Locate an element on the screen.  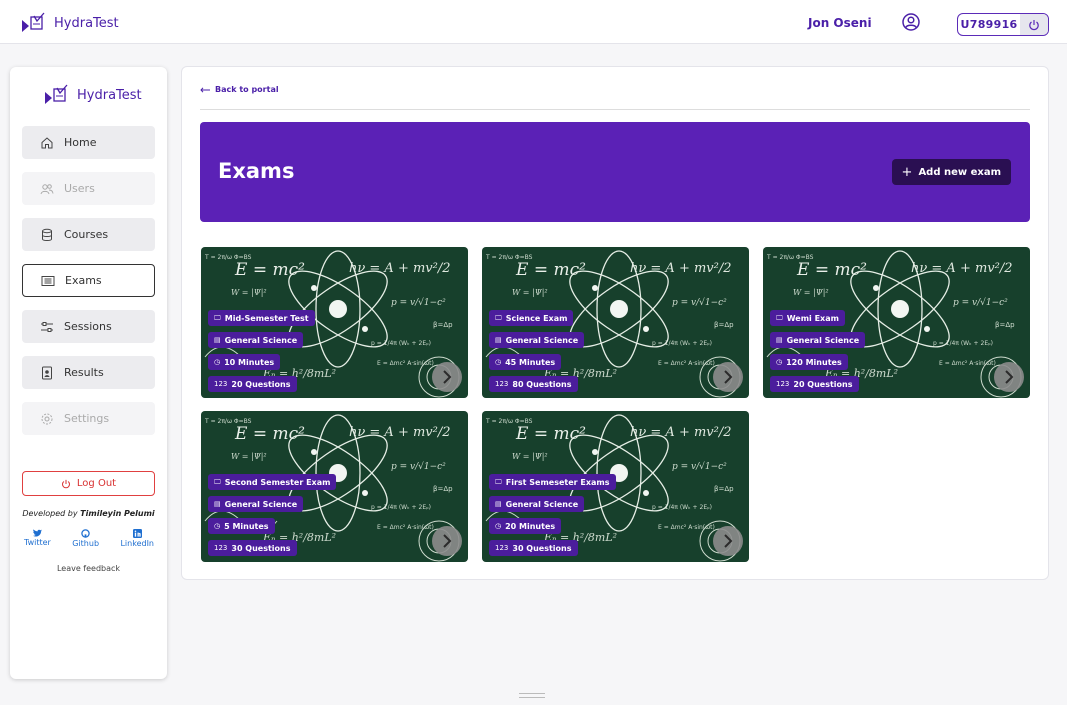
exam-name: Second Semester Exam is located at coordinates (277, 482).